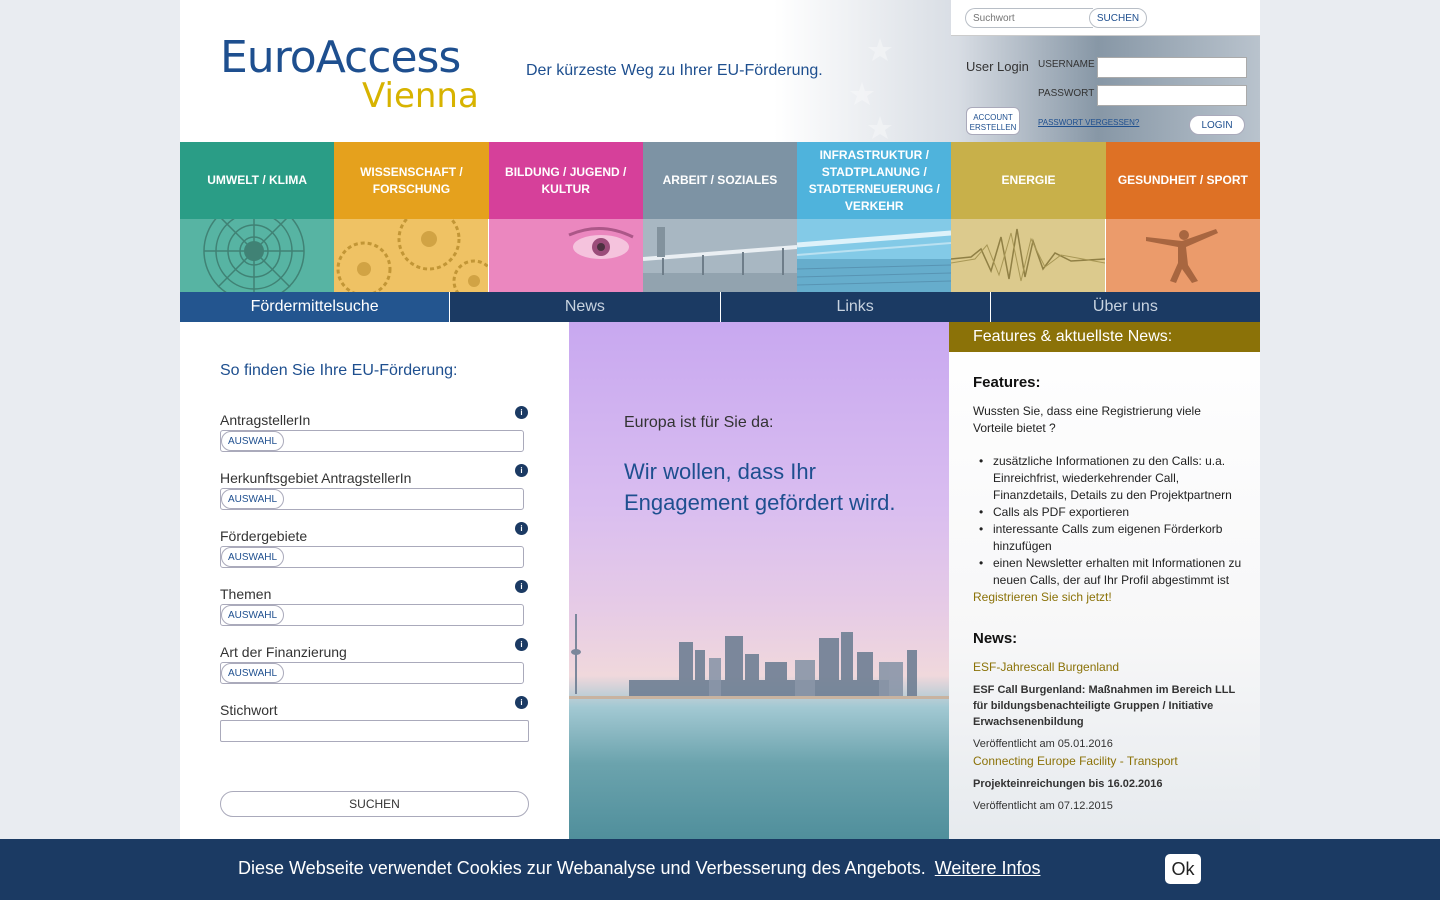 This screenshot has width=1440, height=900. I want to click on field-themen: Themen i AUSWAHL, so click(375, 603).